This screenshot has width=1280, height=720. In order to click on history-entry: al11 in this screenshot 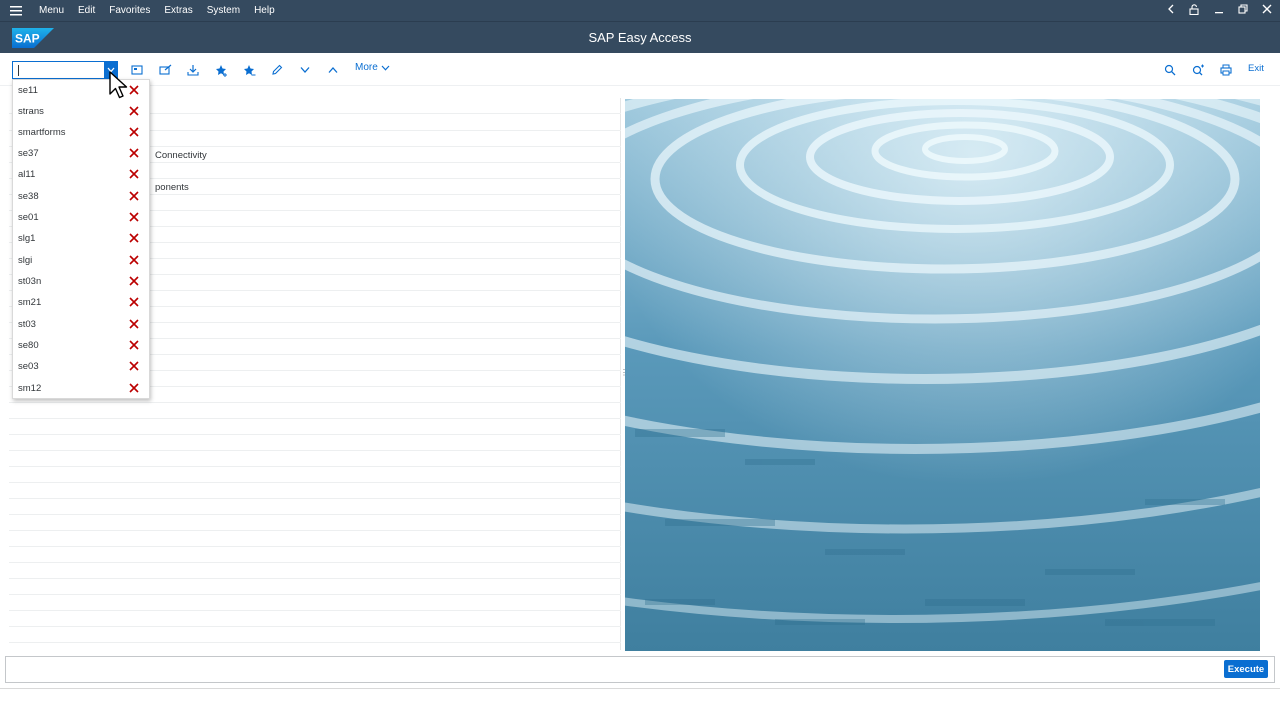, I will do `click(81, 174)`.